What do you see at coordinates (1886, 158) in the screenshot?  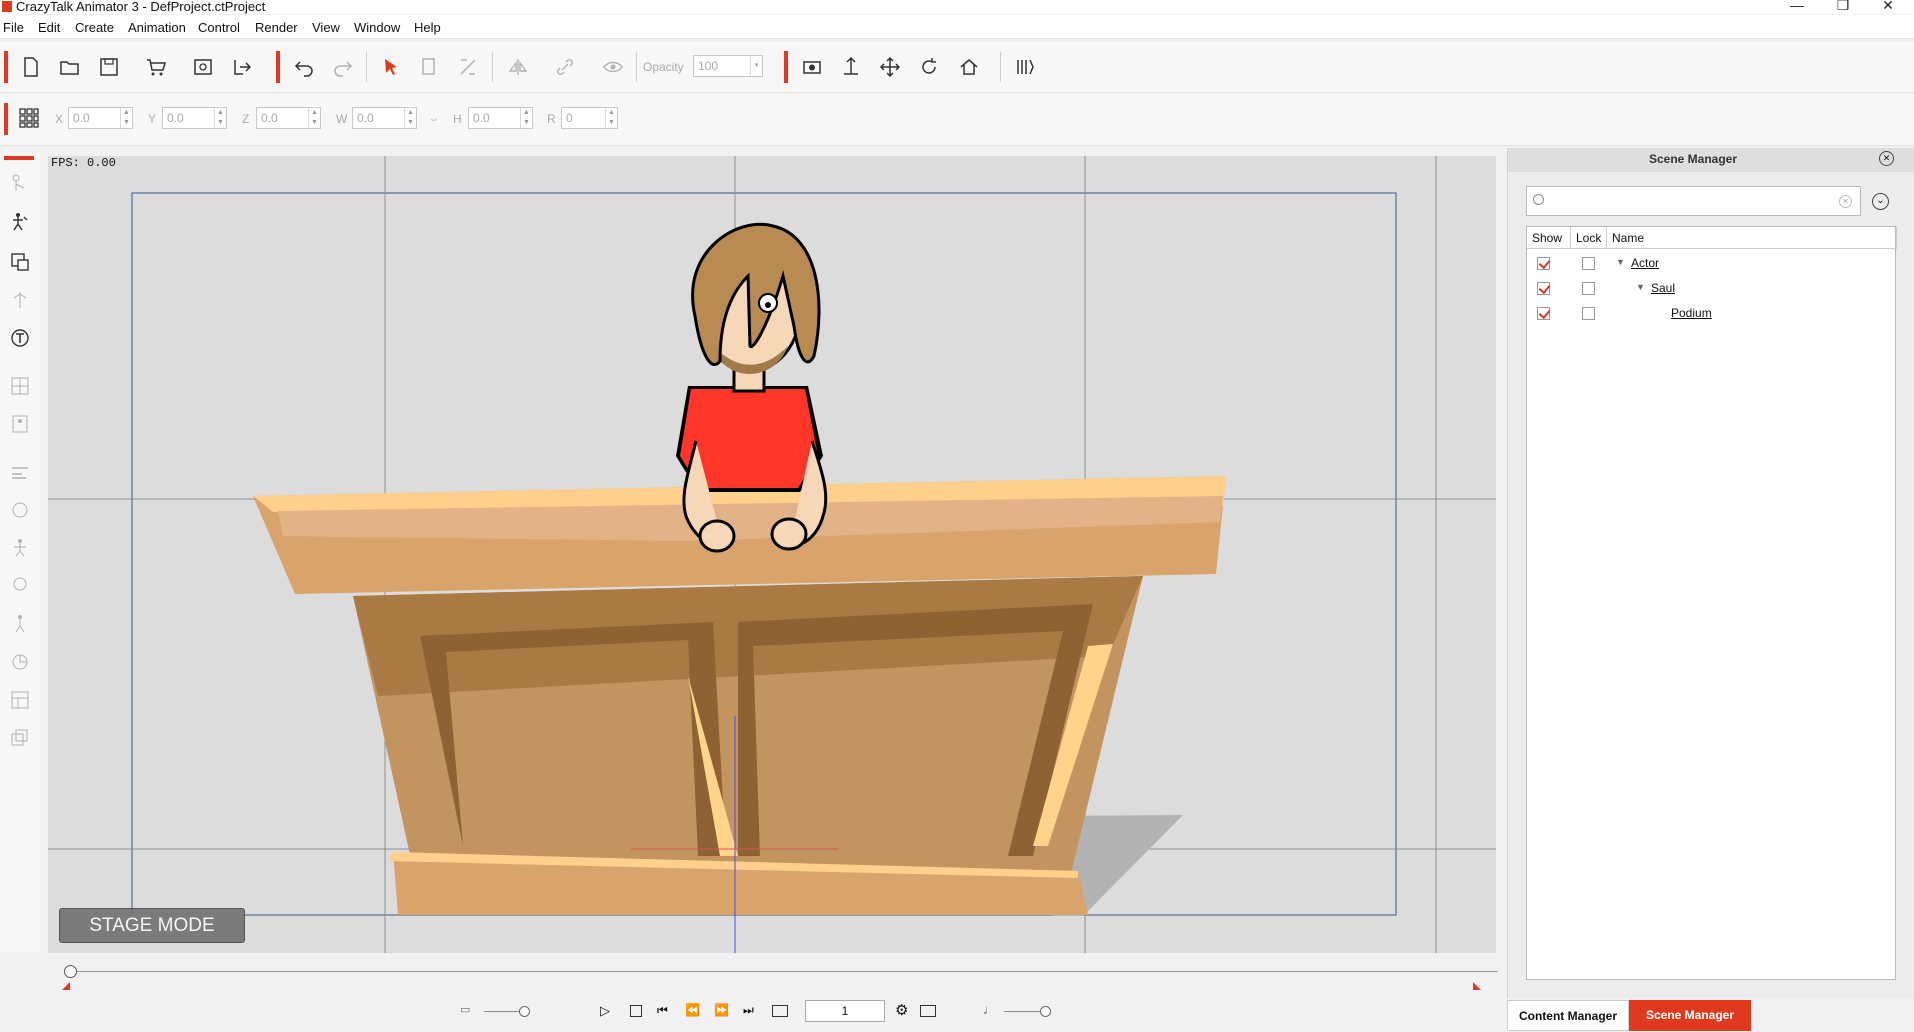 I see `close-panel-icon: ✕` at bounding box center [1886, 158].